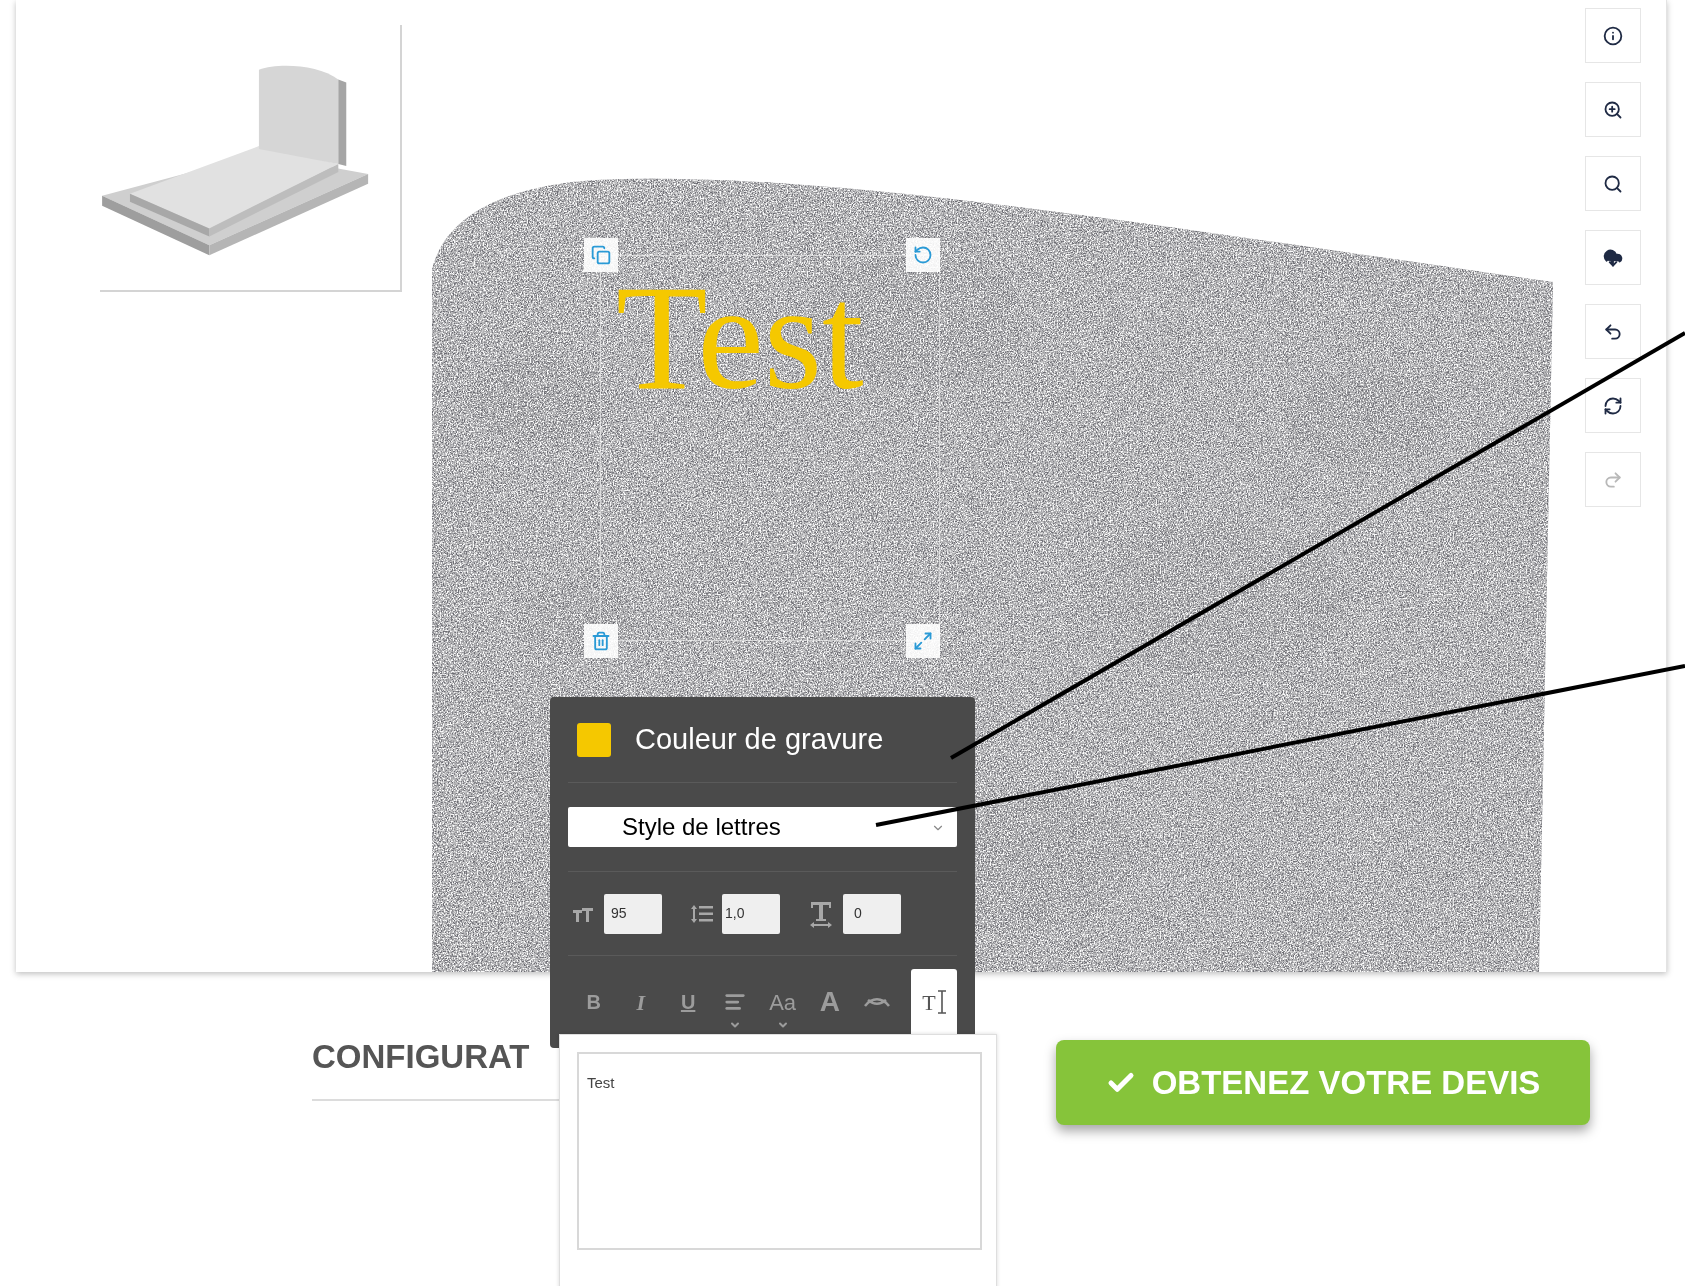 The width and height of the screenshot is (1685, 1286). What do you see at coordinates (751, 913) in the screenshot?
I see `line-height-field: 1,0` at bounding box center [751, 913].